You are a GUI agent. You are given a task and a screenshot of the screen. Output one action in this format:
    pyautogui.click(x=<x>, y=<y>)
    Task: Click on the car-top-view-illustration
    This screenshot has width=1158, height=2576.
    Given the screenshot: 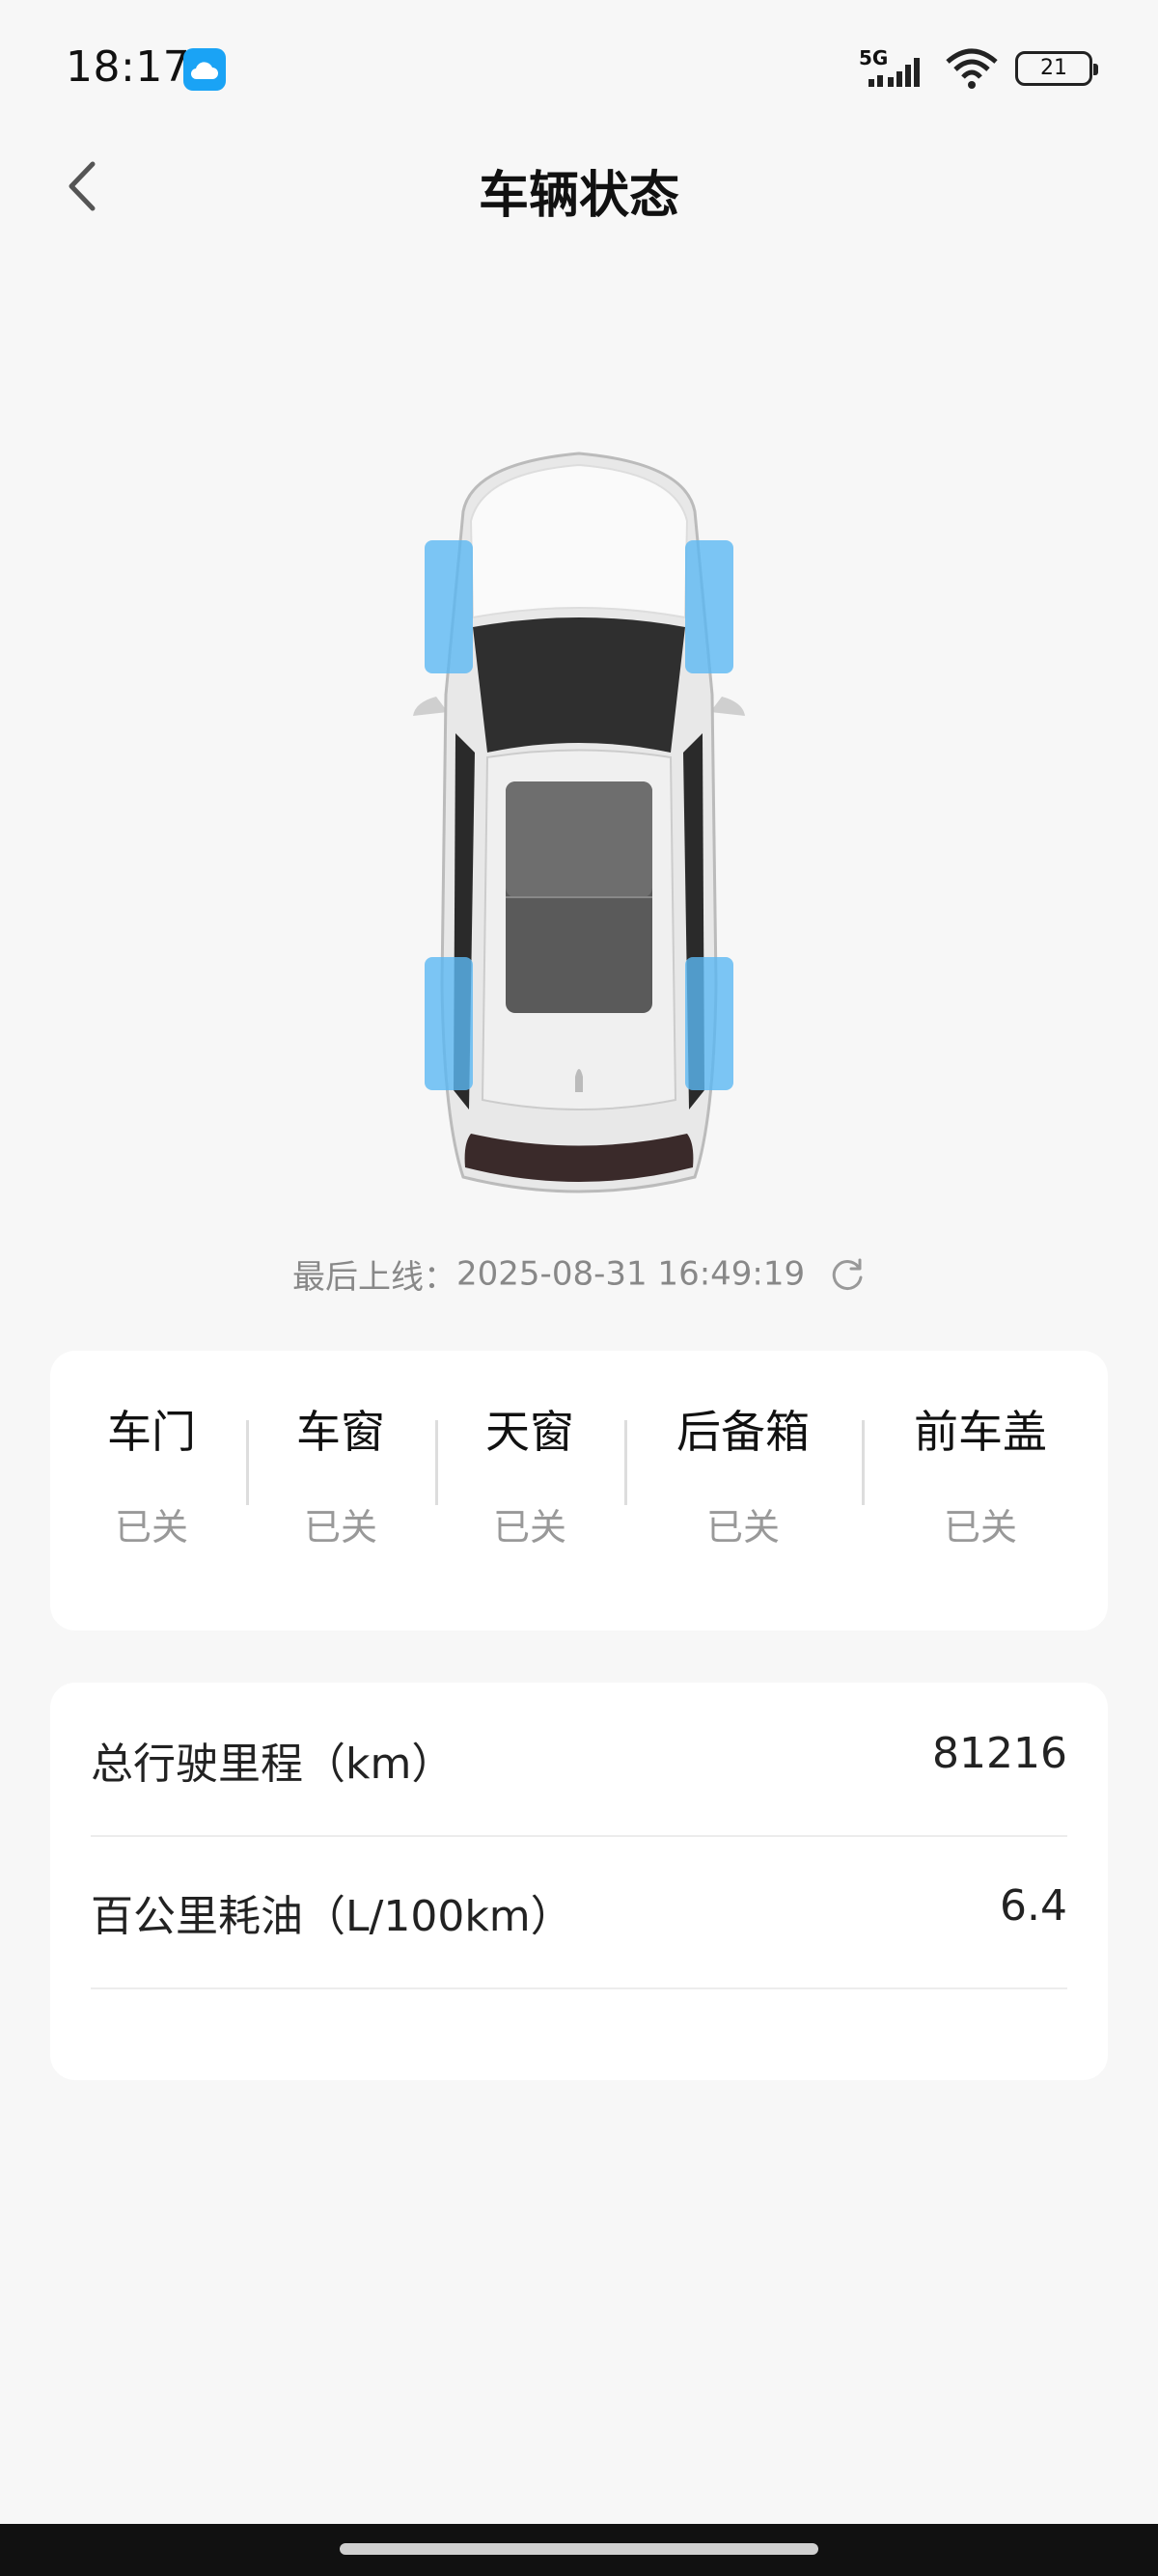 What is the action you would take?
    pyautogui.click(x=579, y=820)
    